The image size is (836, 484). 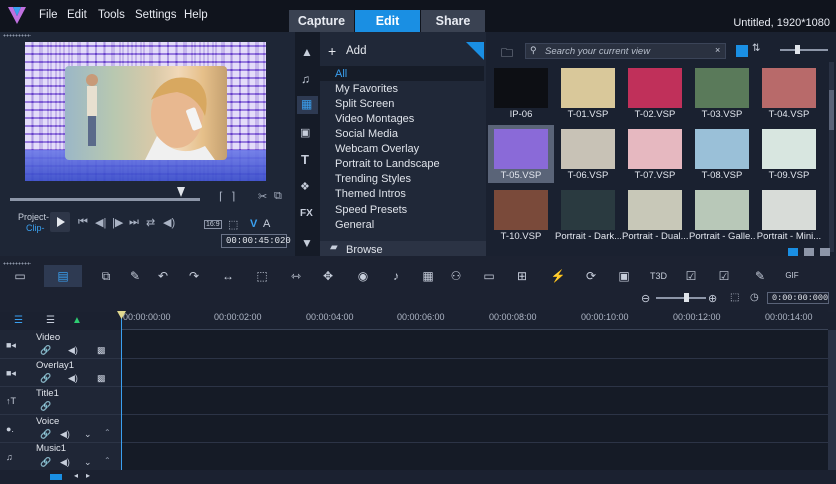 I want to click on template-thumbnail: T-06.VSP, so click(x=588, y=154).